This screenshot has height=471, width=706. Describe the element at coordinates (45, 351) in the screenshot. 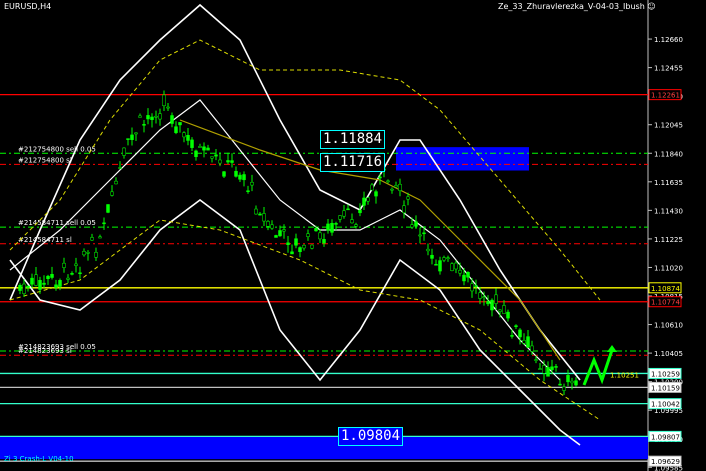

I see `order-line-label: #214823693 sl` at that location.